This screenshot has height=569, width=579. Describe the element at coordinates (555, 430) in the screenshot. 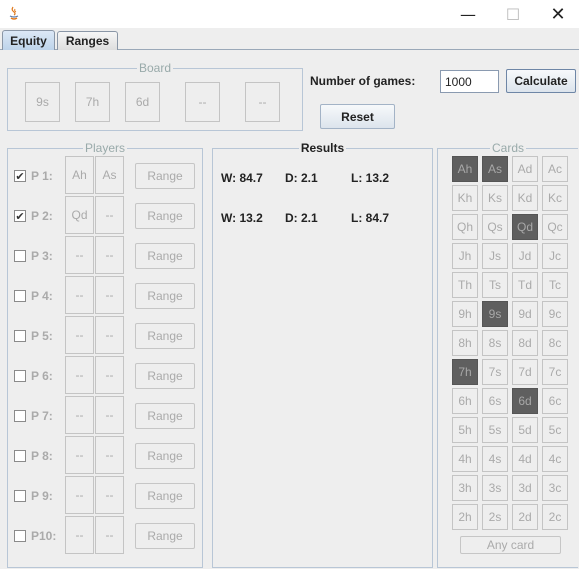

I see `card-cell-5c: 5c` at that location.